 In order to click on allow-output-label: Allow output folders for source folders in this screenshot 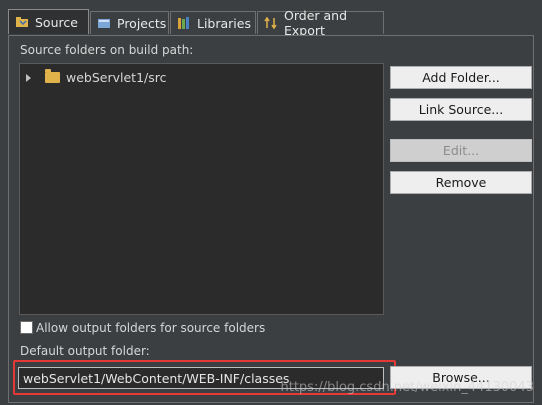, I will do `click(151, 328)`.